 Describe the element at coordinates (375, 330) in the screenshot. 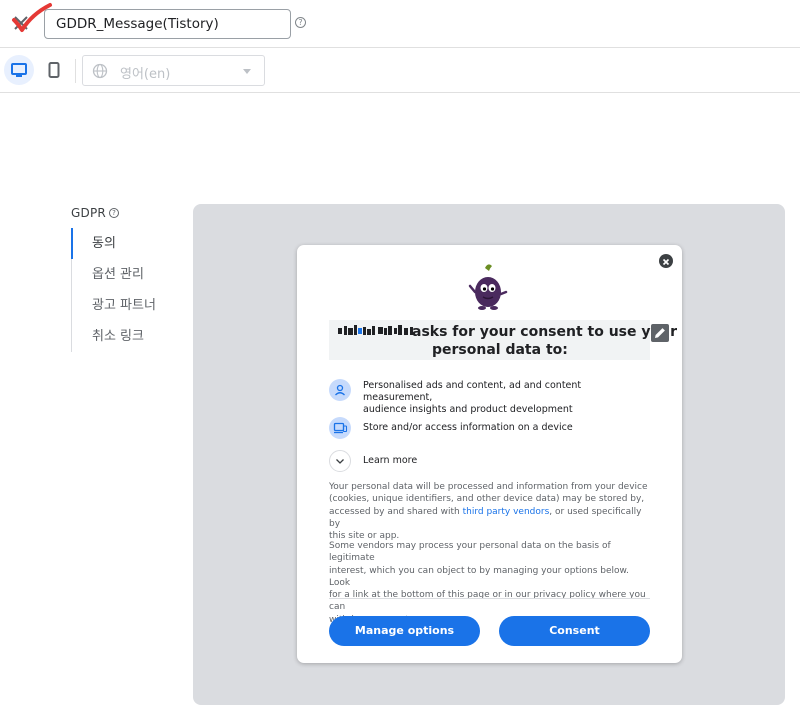

I see `redacted-site-name` at that location.